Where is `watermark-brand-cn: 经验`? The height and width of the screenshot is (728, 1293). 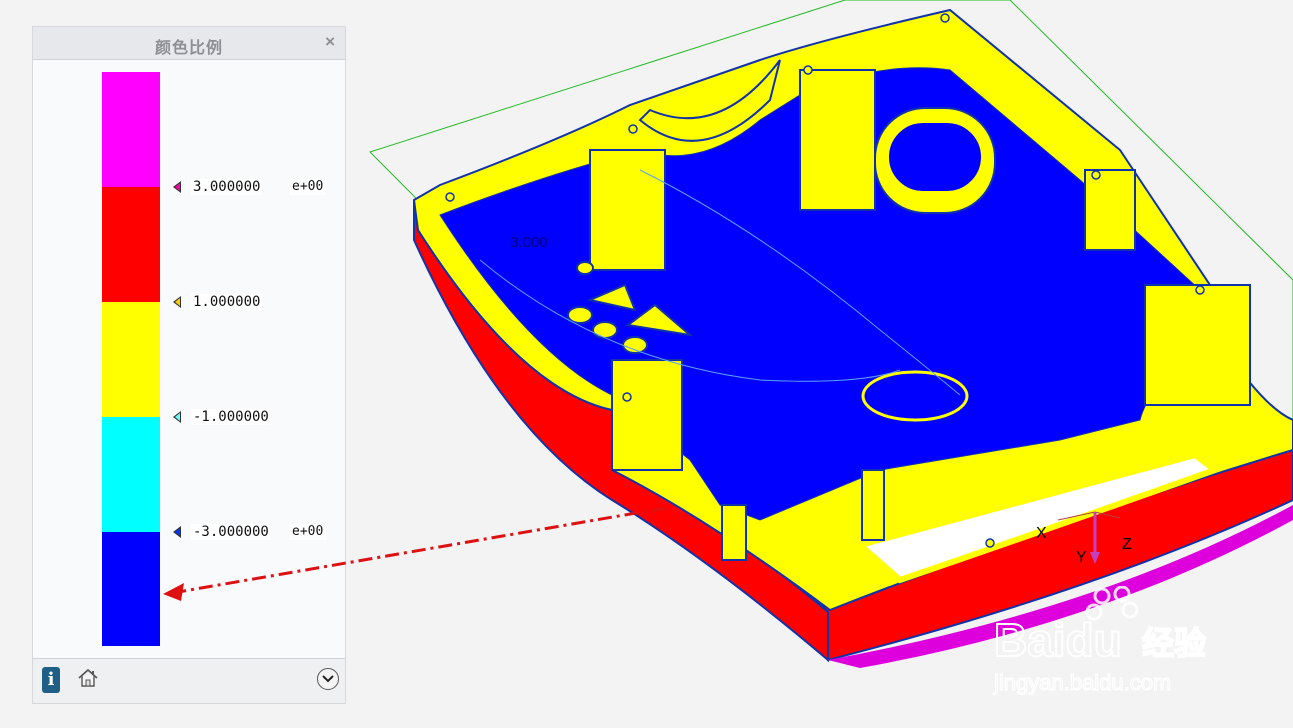
watermark-brand-cn: 经验 is located at coordinates (1174, 643).